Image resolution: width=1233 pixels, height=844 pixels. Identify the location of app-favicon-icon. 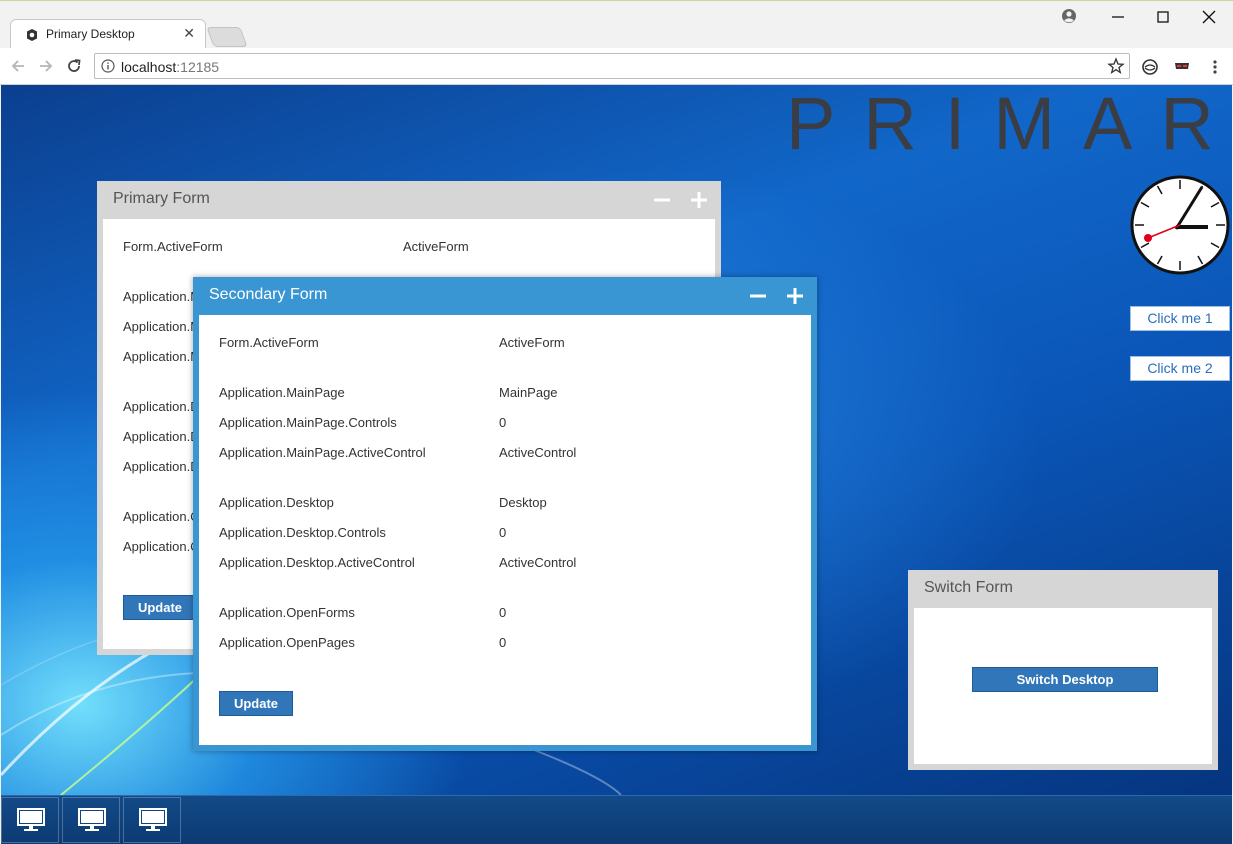
(32, 35).